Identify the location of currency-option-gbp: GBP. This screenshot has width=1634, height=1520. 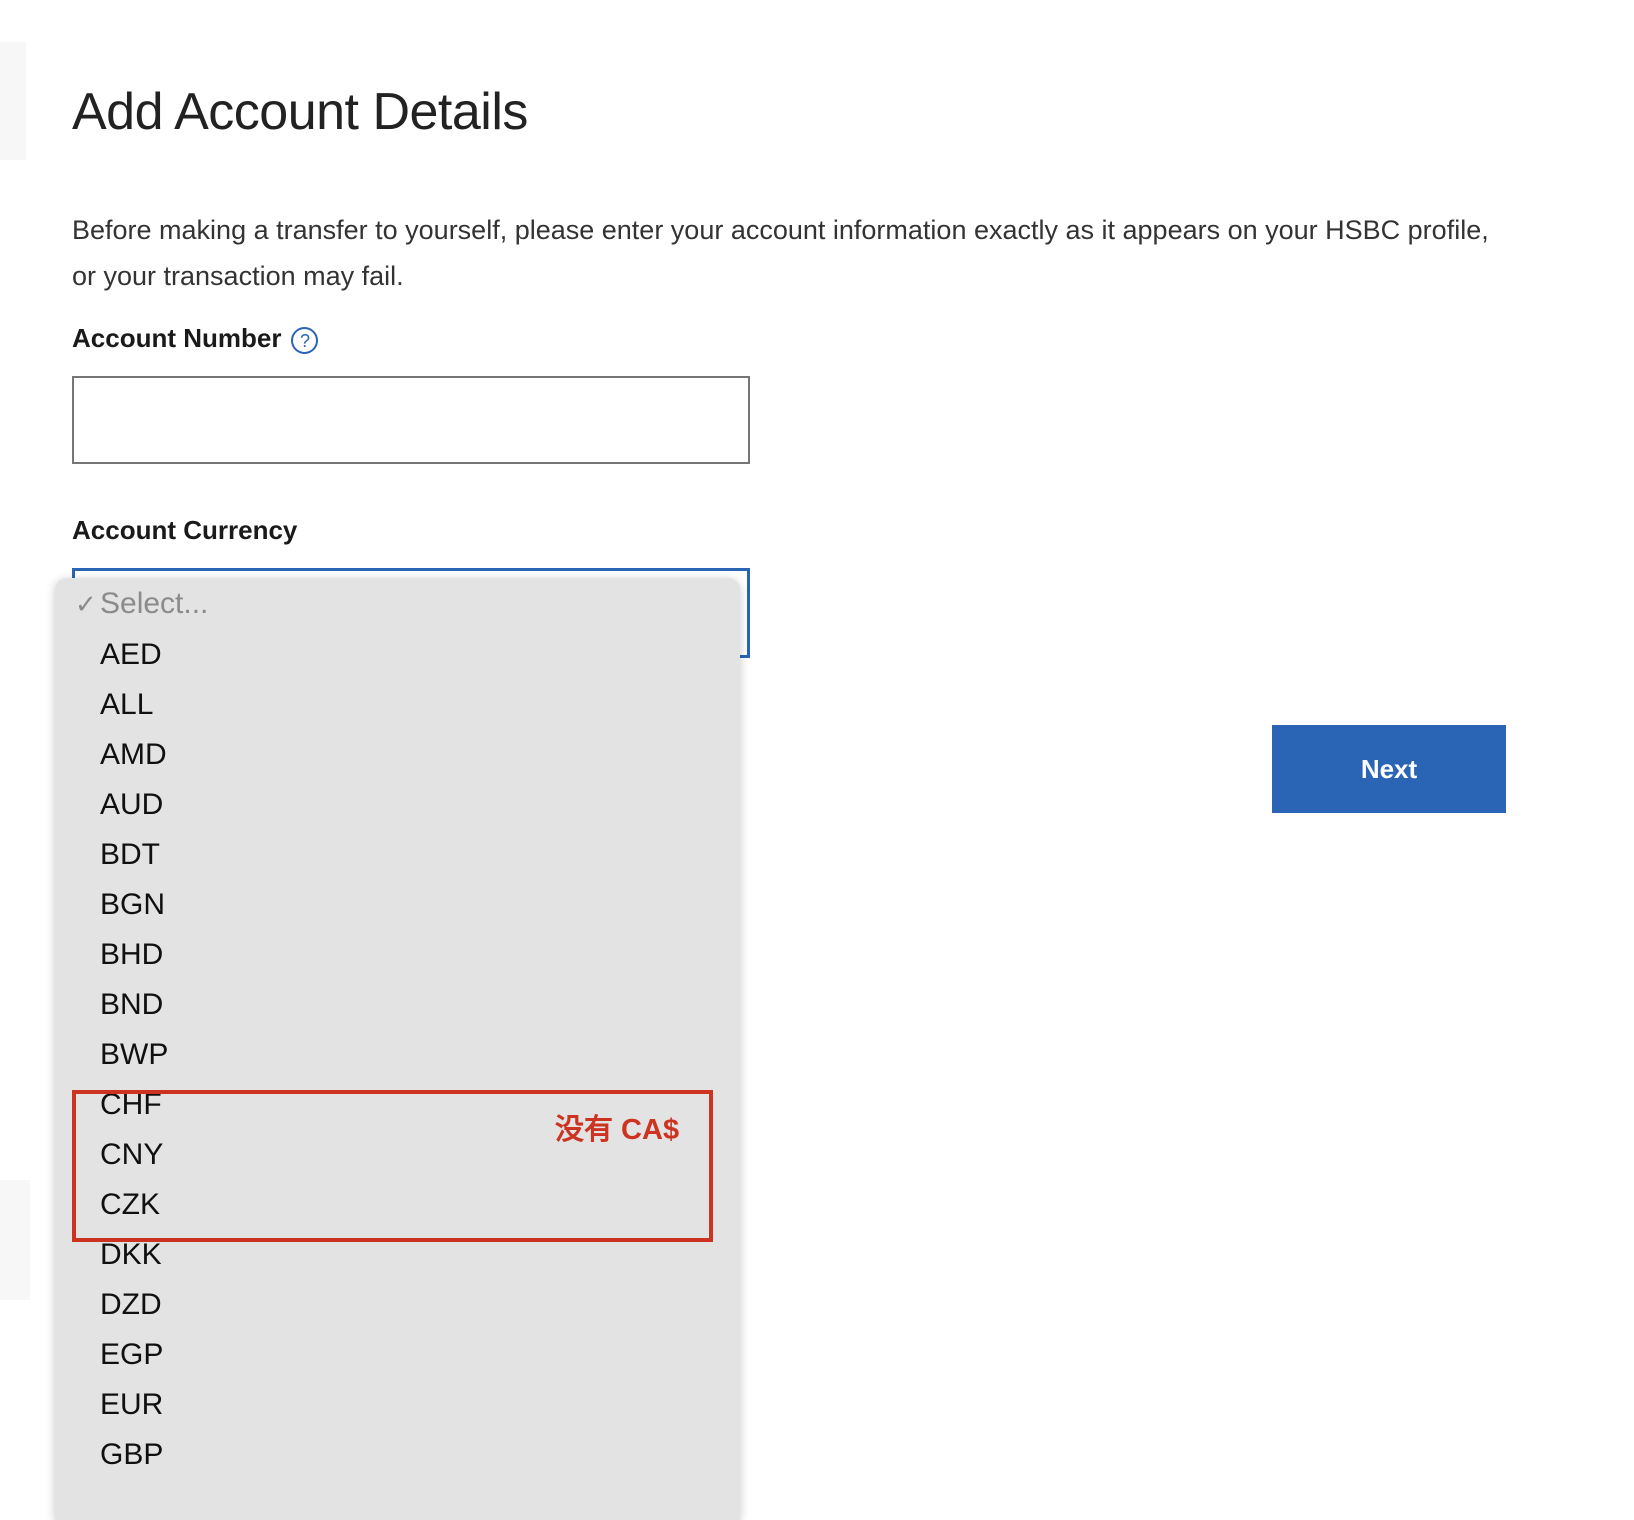
(397, 1455).